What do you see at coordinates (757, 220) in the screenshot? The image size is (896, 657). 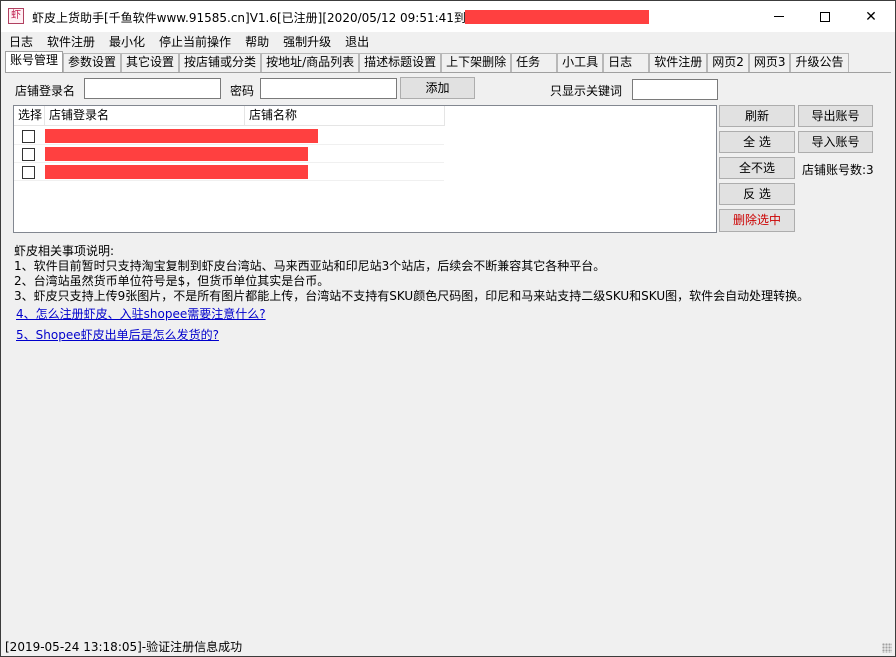 I see `delete-selected-button: 删除选中` at bounding box center [757, 220].